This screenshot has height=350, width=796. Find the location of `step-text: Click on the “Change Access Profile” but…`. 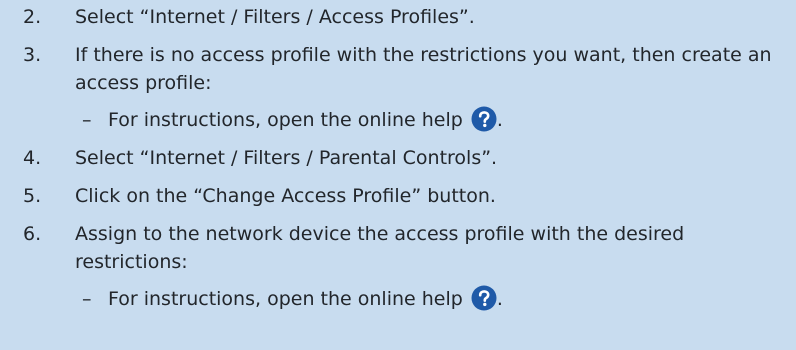

step-text: Click on the “Change Access Profile” but… is located at coordinates (285, 196).